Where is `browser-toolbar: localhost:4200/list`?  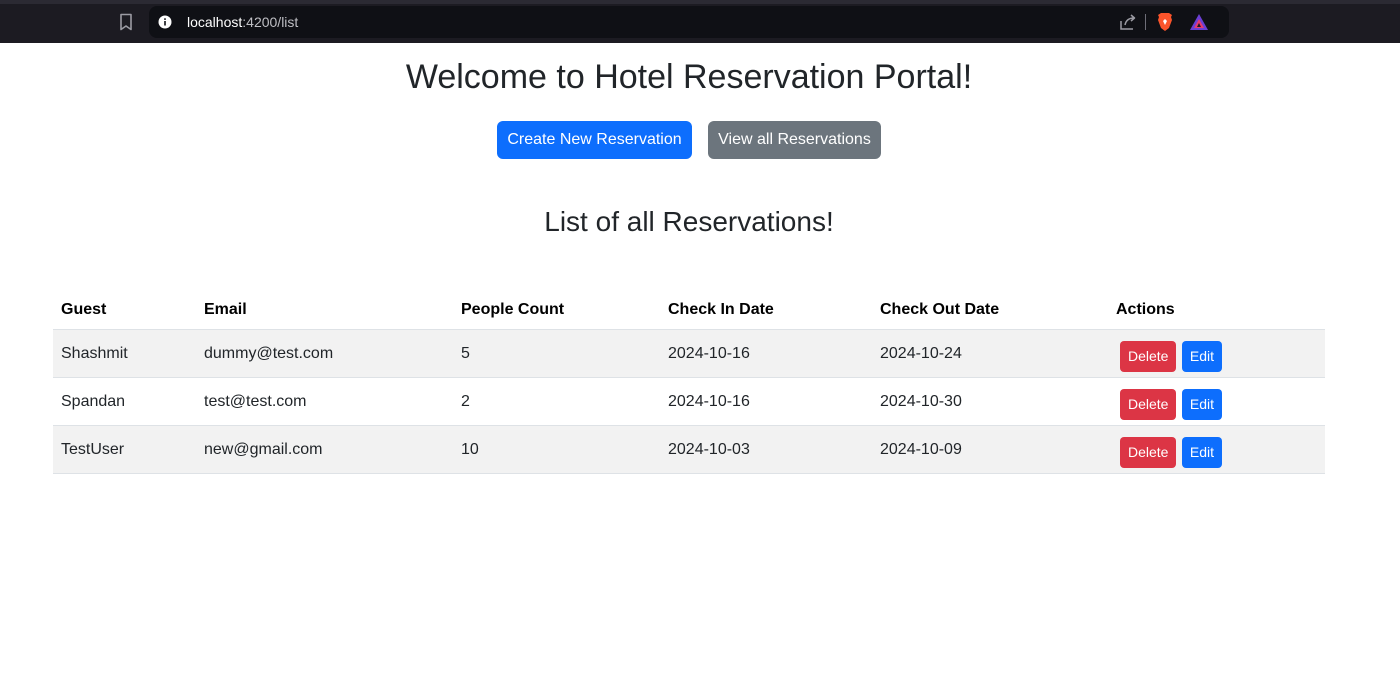
browser-toolbar: localhost:4200/list is located at coordinates (700, 21).